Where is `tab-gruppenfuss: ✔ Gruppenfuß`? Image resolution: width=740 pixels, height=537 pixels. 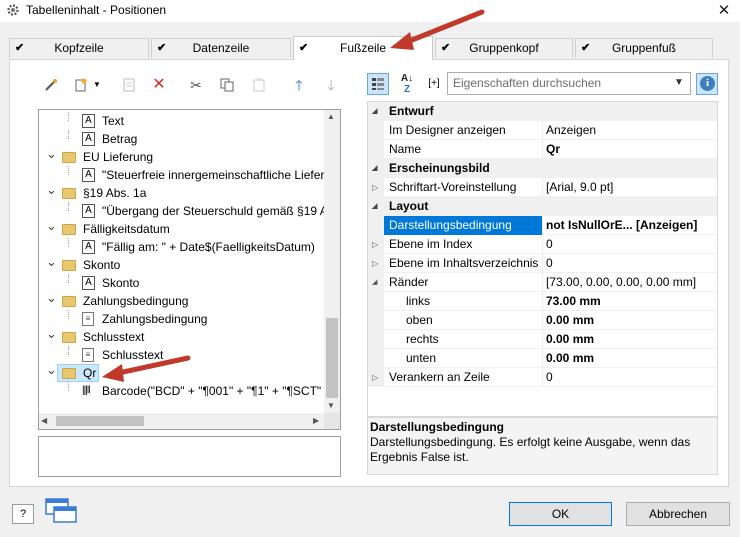 tab-gruppenfuss: ✔ Gruppenfuß is located at coordinates (644, 48).